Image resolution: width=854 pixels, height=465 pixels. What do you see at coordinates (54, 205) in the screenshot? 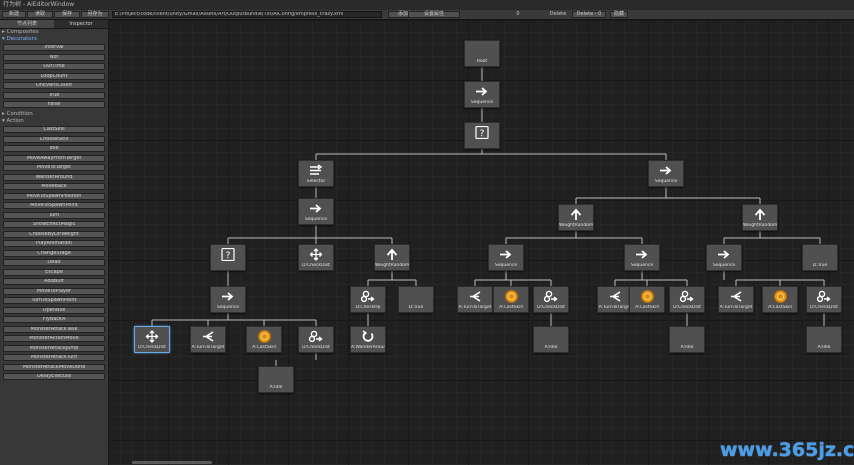
I see `palette-item: MoveToSpawnPoint` at bounding box center [54, 205].